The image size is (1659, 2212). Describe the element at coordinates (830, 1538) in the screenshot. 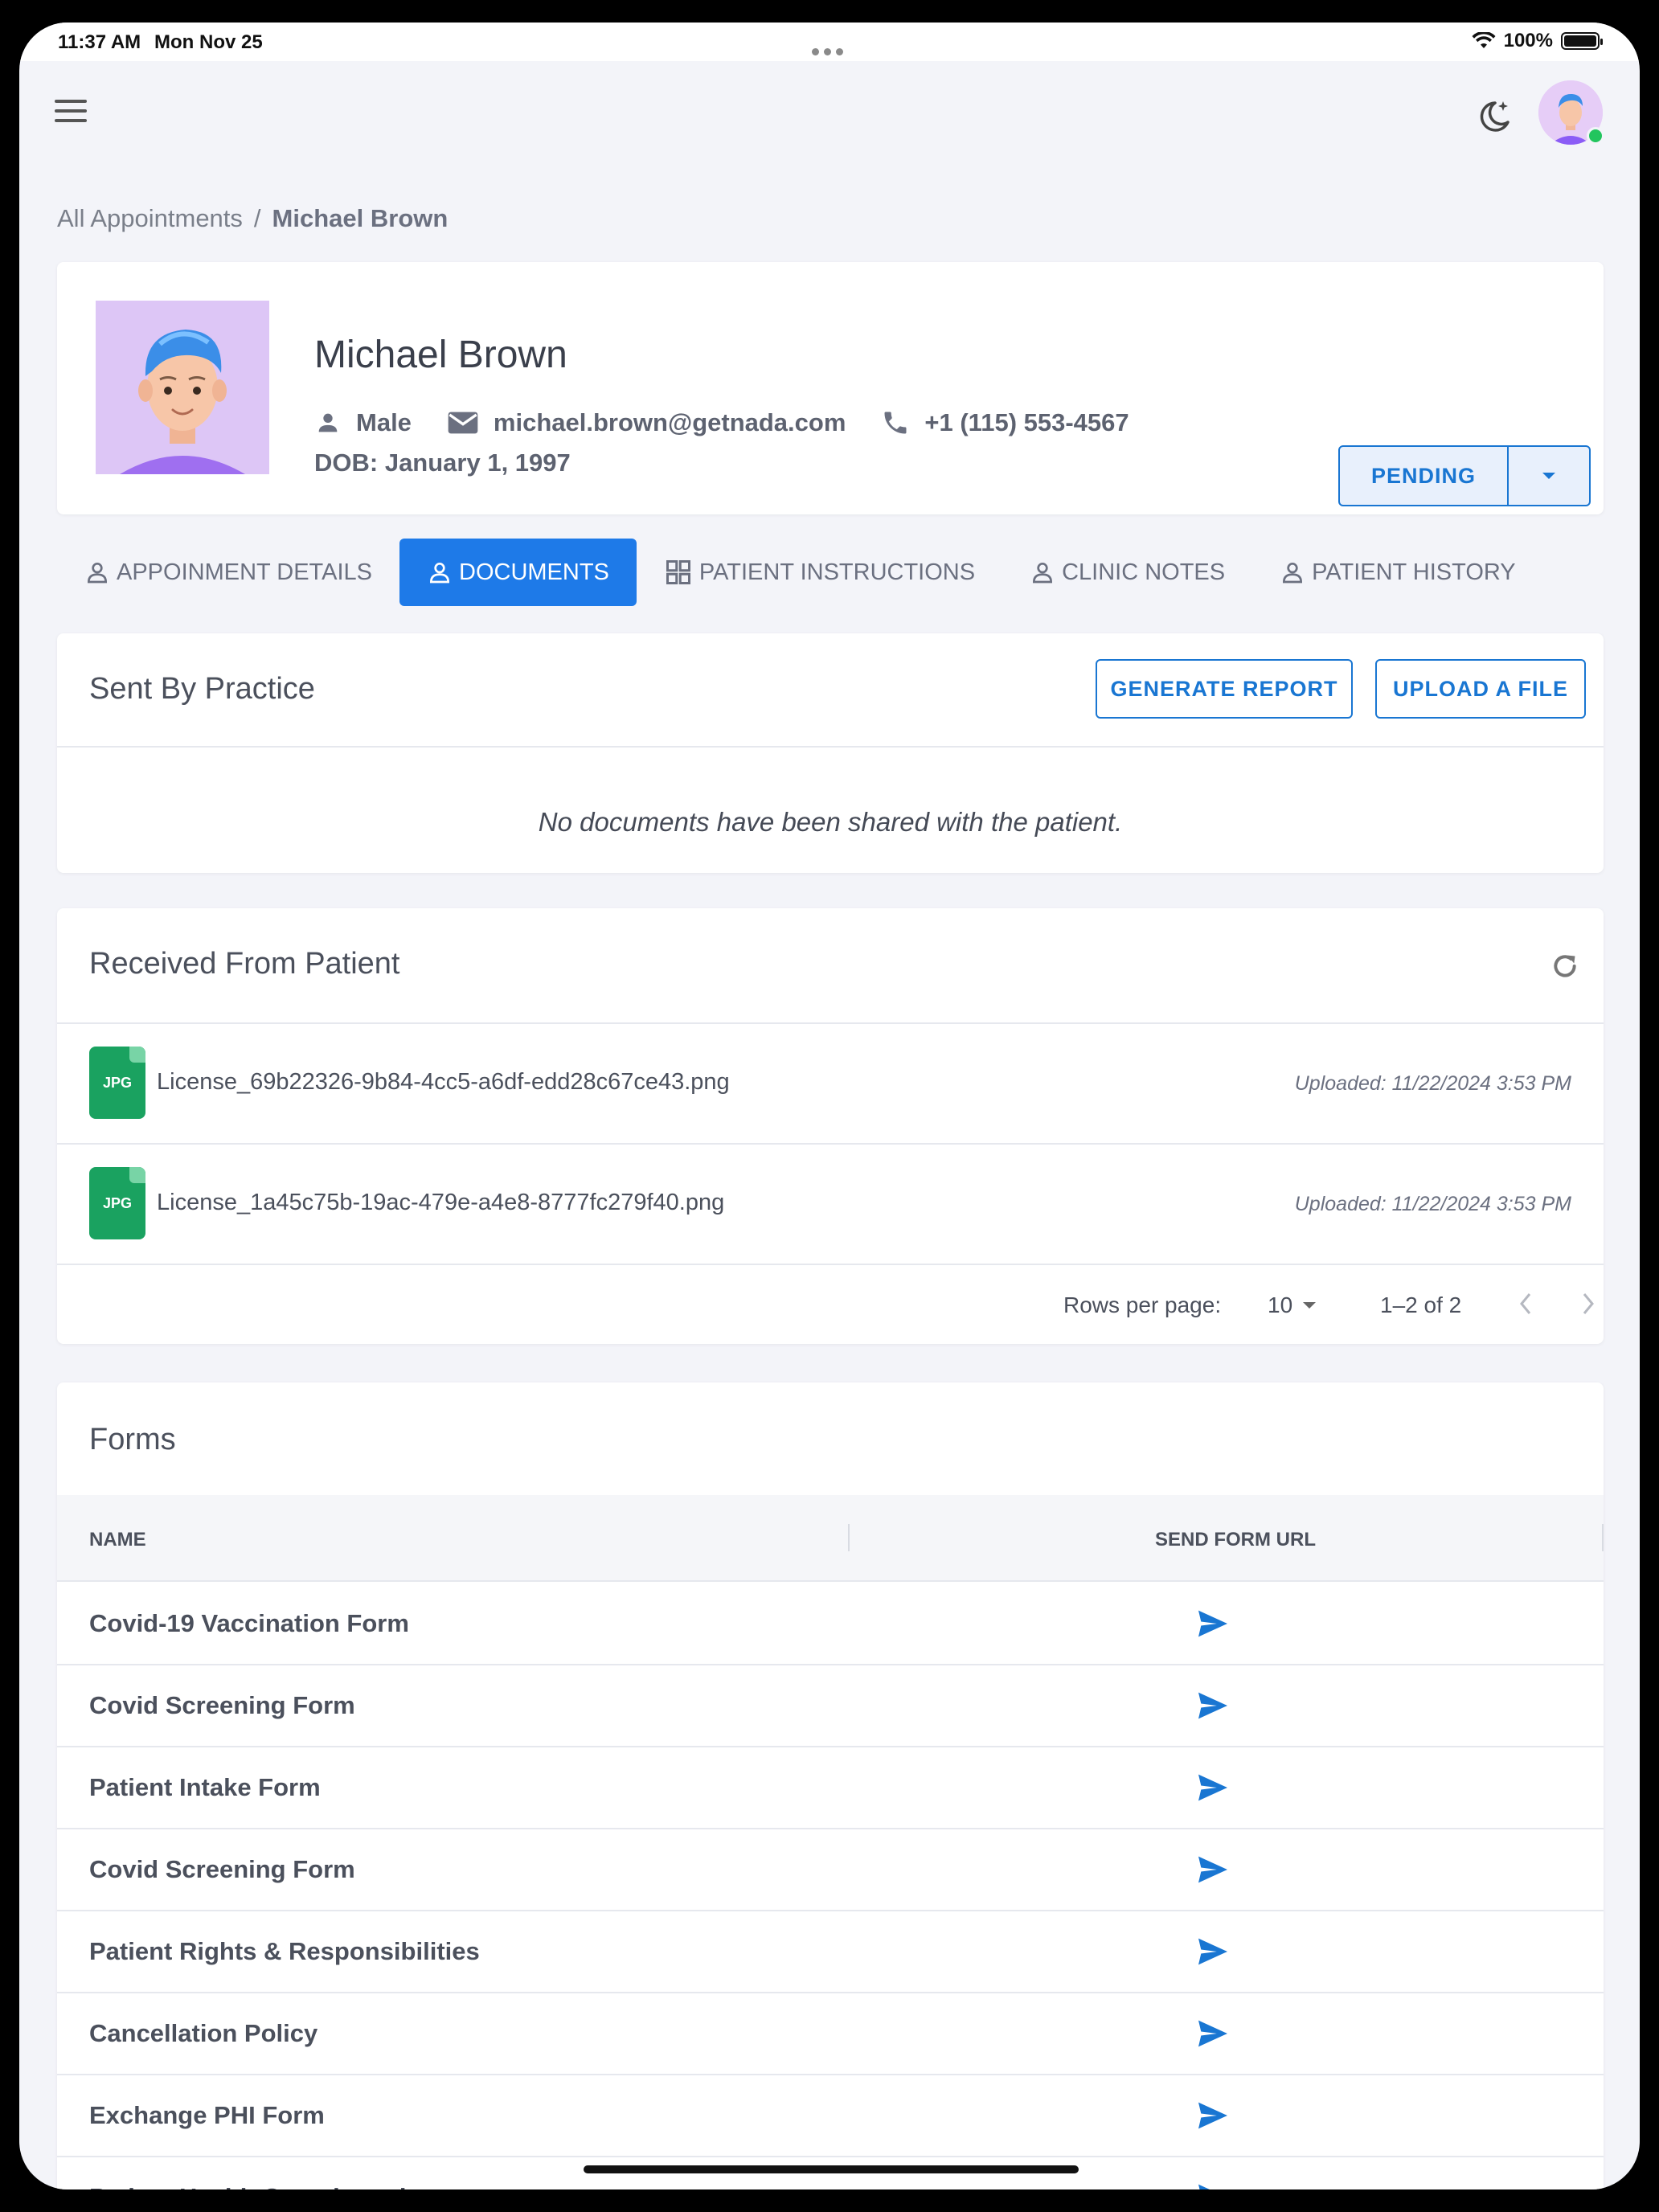

I see `forms-table-header: NAME SEND FORM URL` at that location.